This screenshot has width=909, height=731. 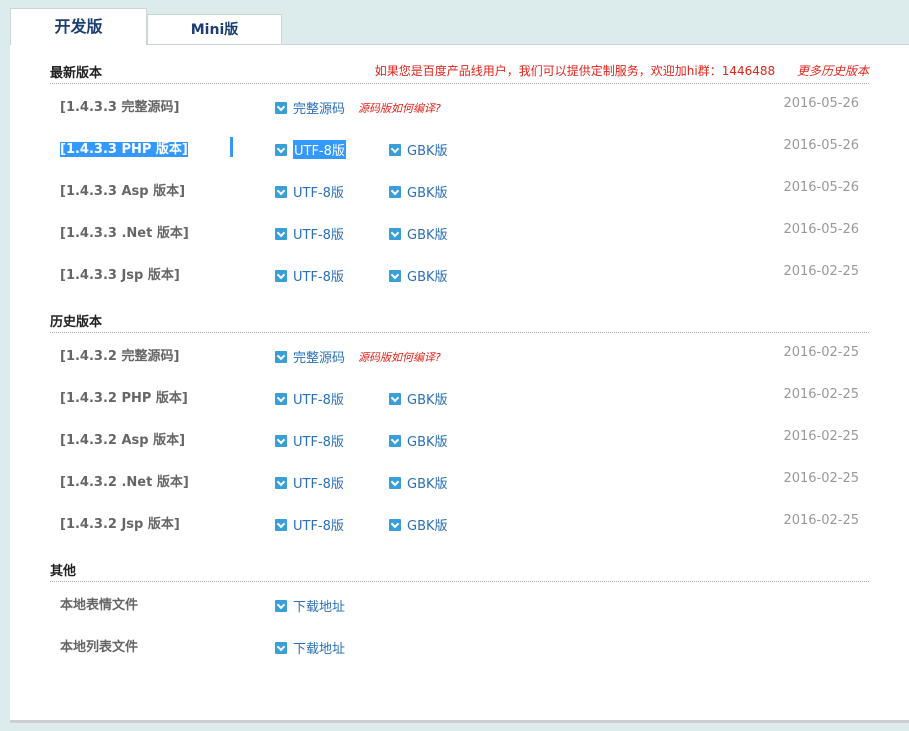 I want to click on section-title-other: 其他, so click(x=63, y=571).